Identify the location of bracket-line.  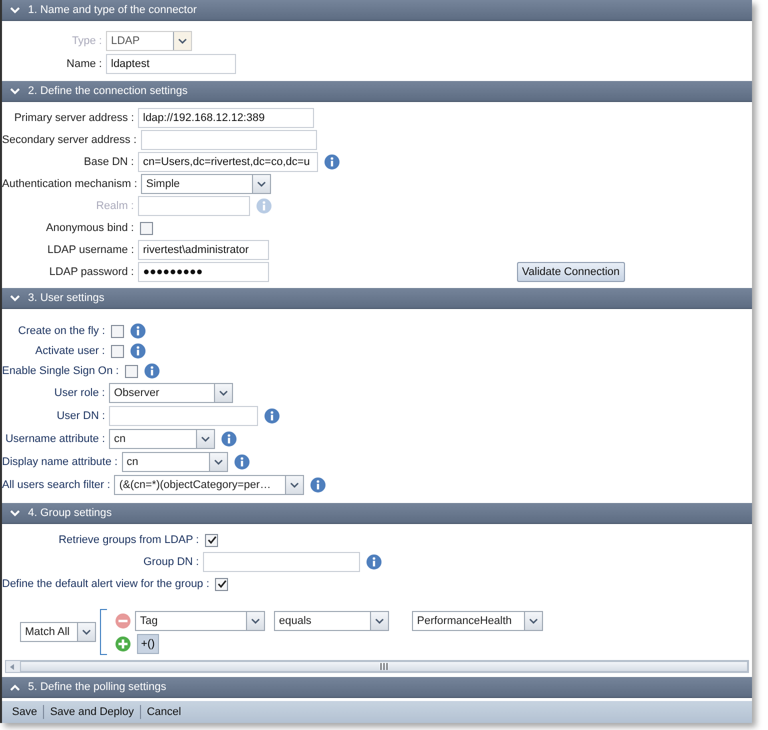
(103, 632).